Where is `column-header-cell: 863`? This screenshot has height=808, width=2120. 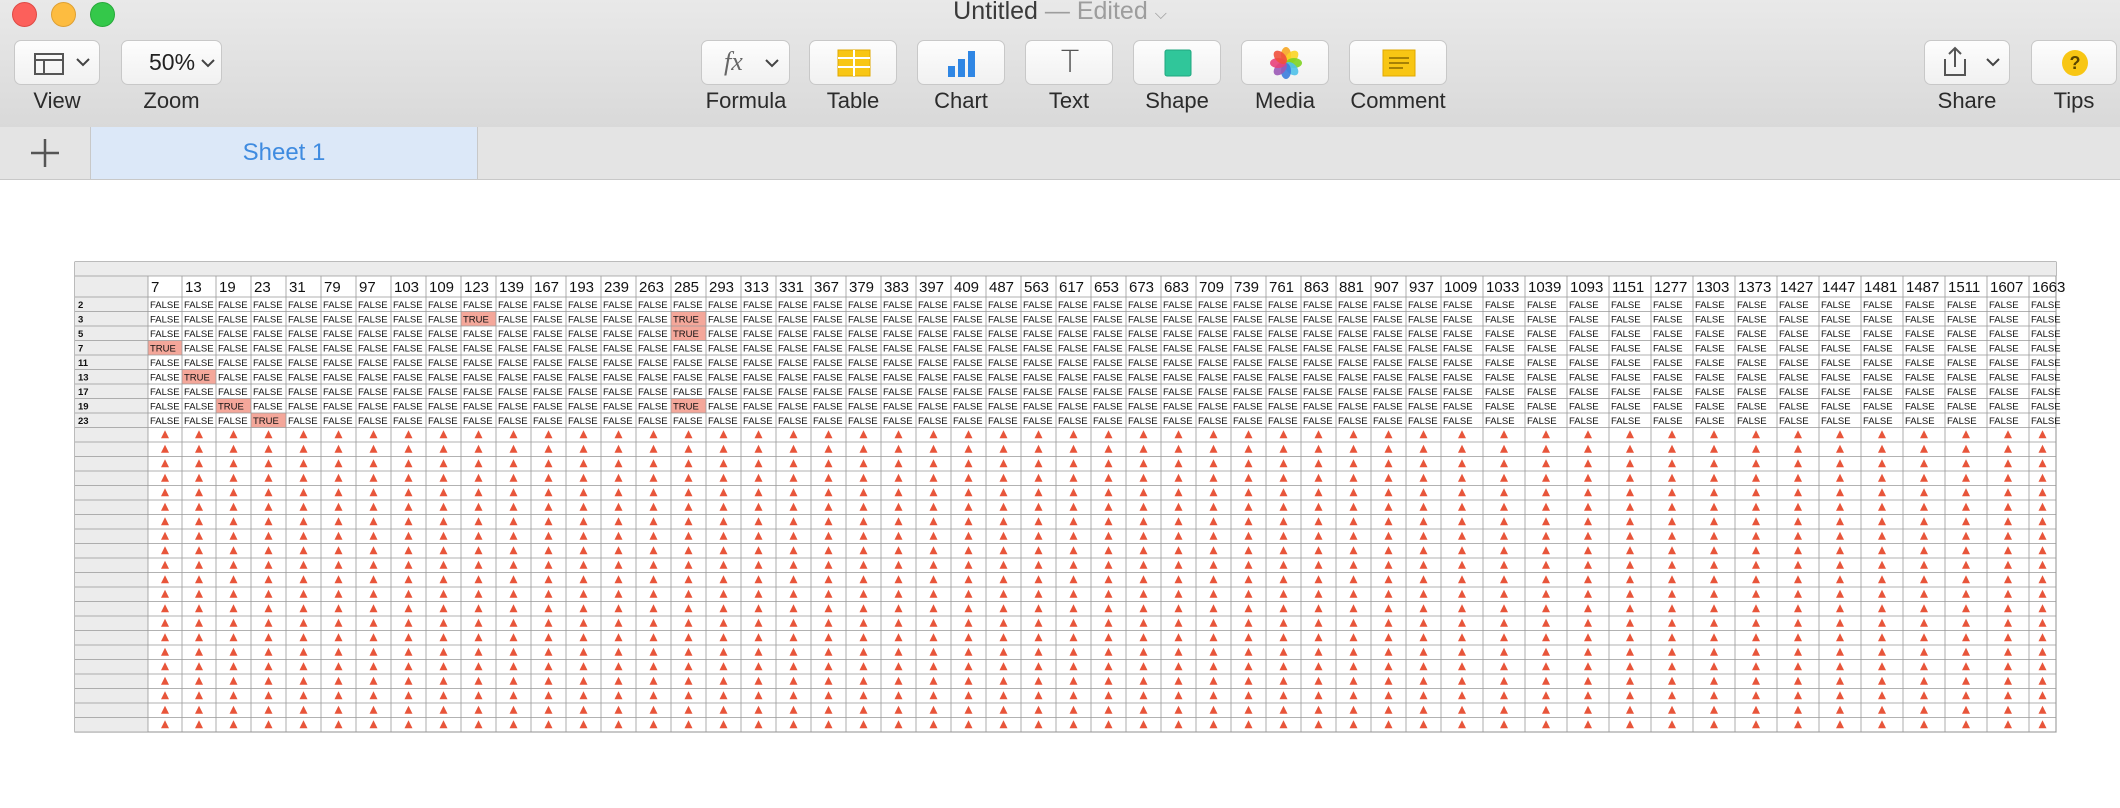 column-header-cell: 863 is located at coordinates (1316, 287).